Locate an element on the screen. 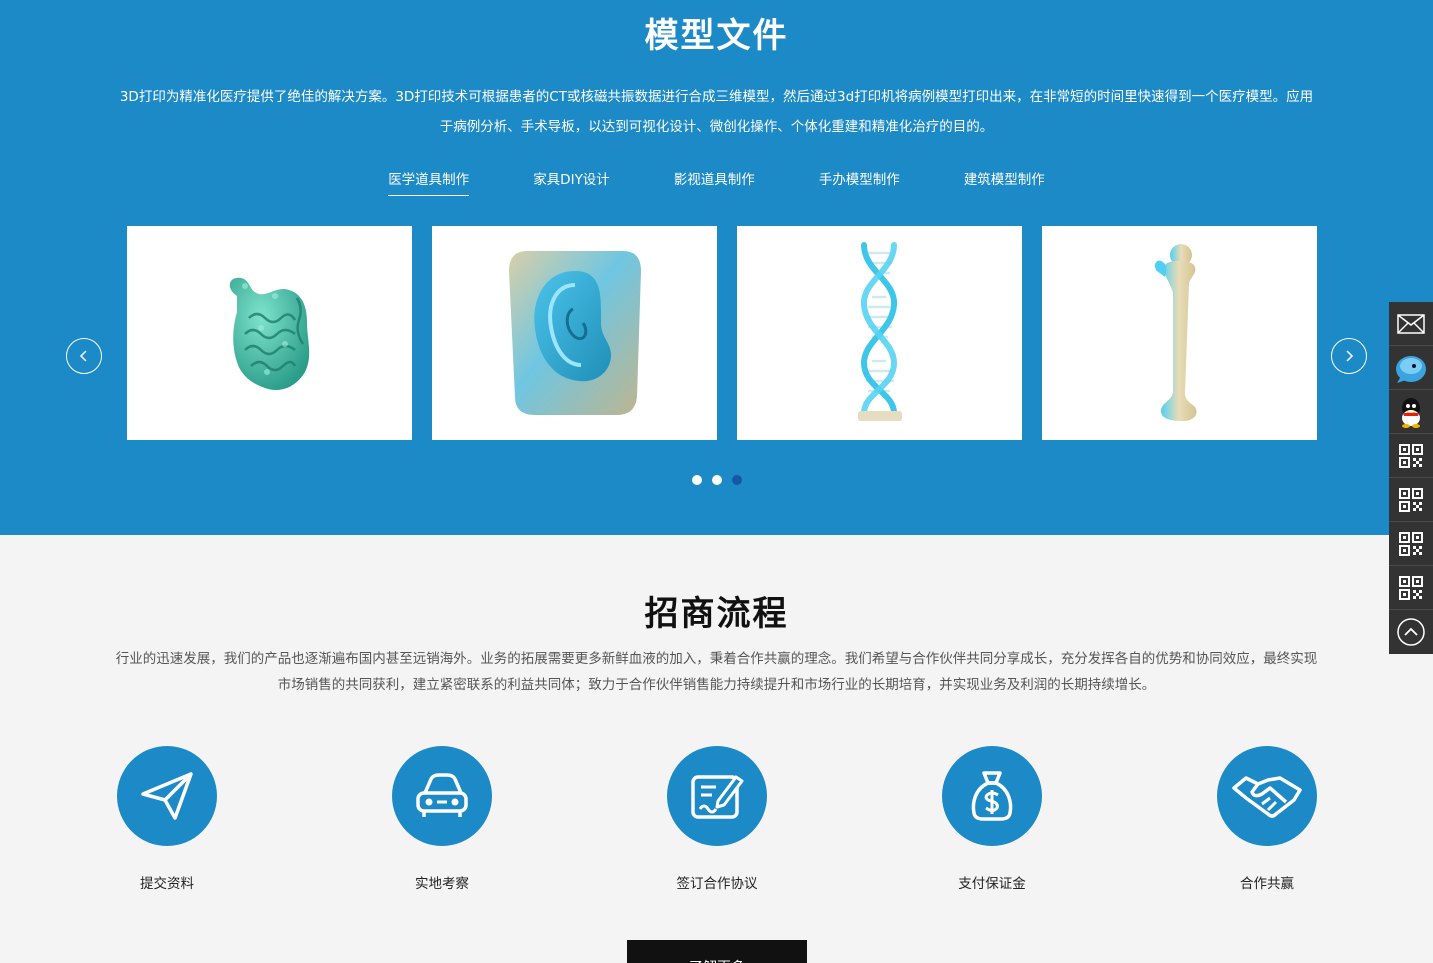 This screenshot has width=1433, height=963. chevron-right-icon is located at coordinates (1350, 356).